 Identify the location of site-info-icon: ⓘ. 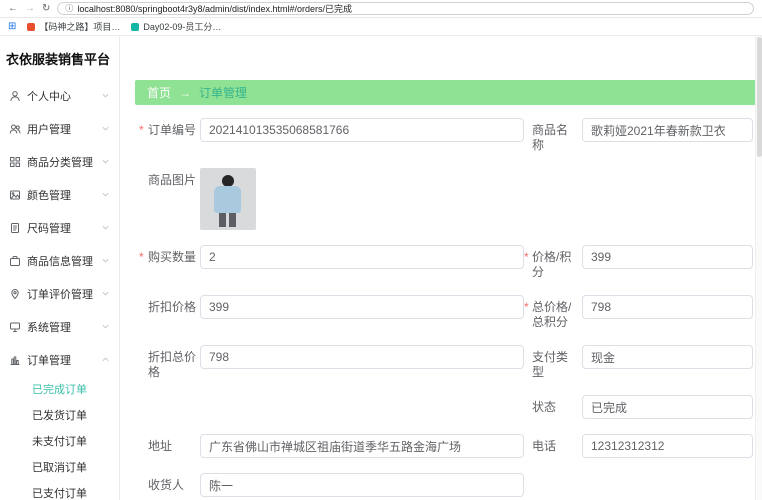
(69, 8).